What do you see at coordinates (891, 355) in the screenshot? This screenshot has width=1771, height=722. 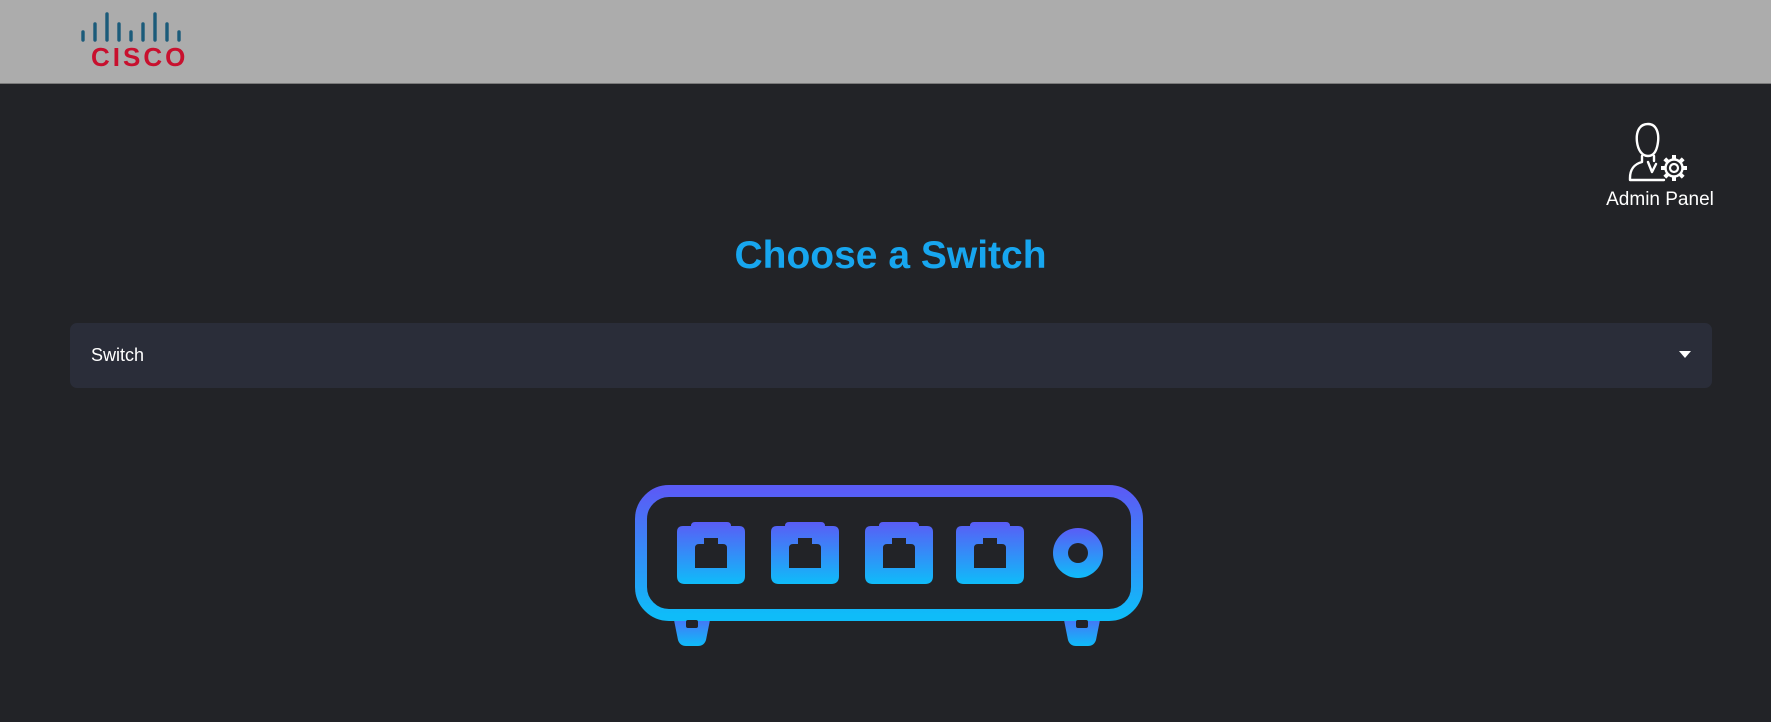 I see `switch-select: Switch` at bounding box center [891, 355].